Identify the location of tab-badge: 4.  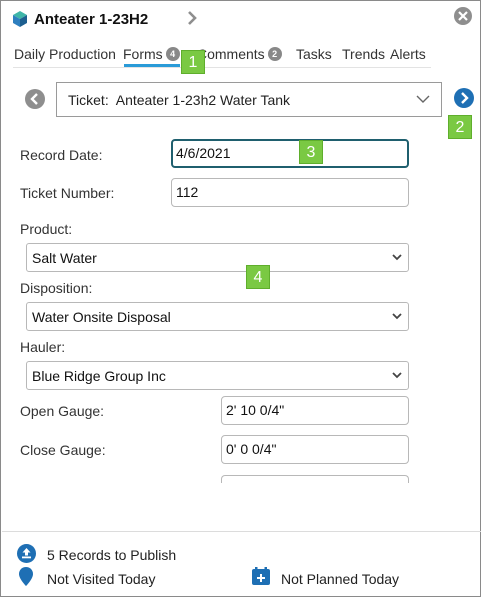
(172, 54).